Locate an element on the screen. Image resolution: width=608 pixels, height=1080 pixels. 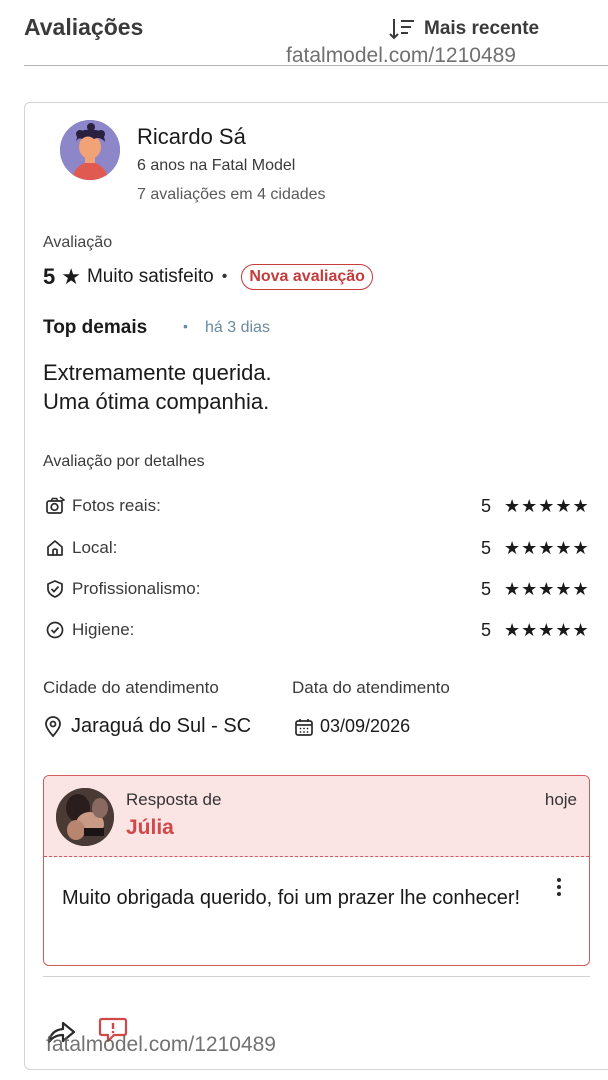
date-label: Data do atendimento is located at coordinates (371, 687).